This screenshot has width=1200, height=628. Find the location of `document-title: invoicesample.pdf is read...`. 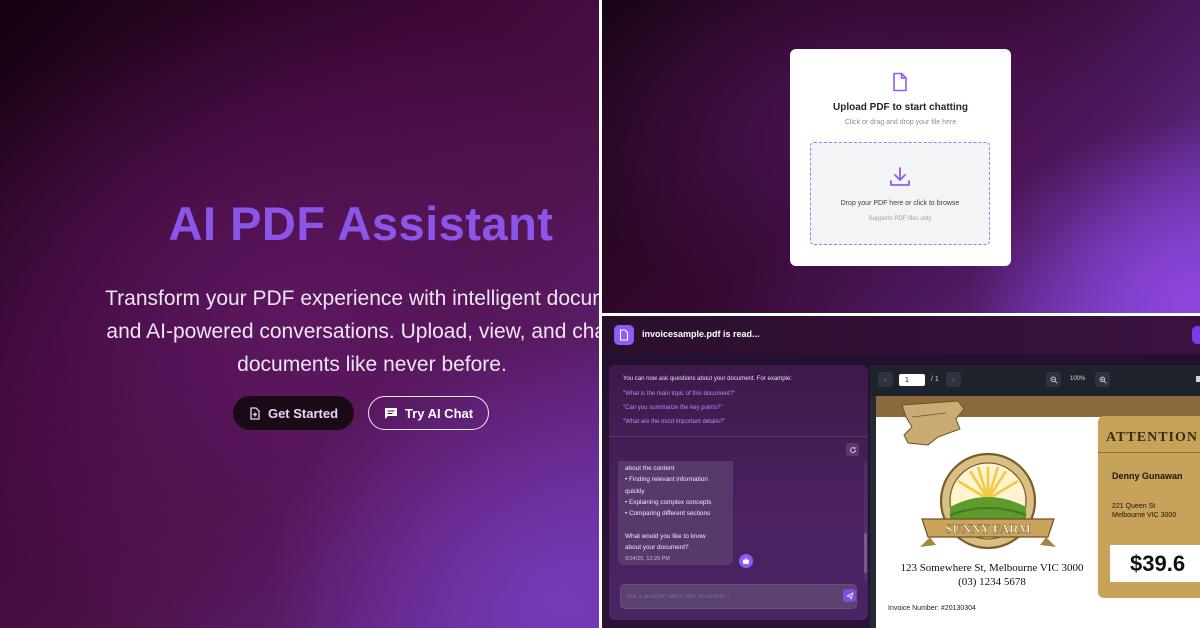

document-title: invoicesample.pdf is read... is located at coordinates (701, 334).